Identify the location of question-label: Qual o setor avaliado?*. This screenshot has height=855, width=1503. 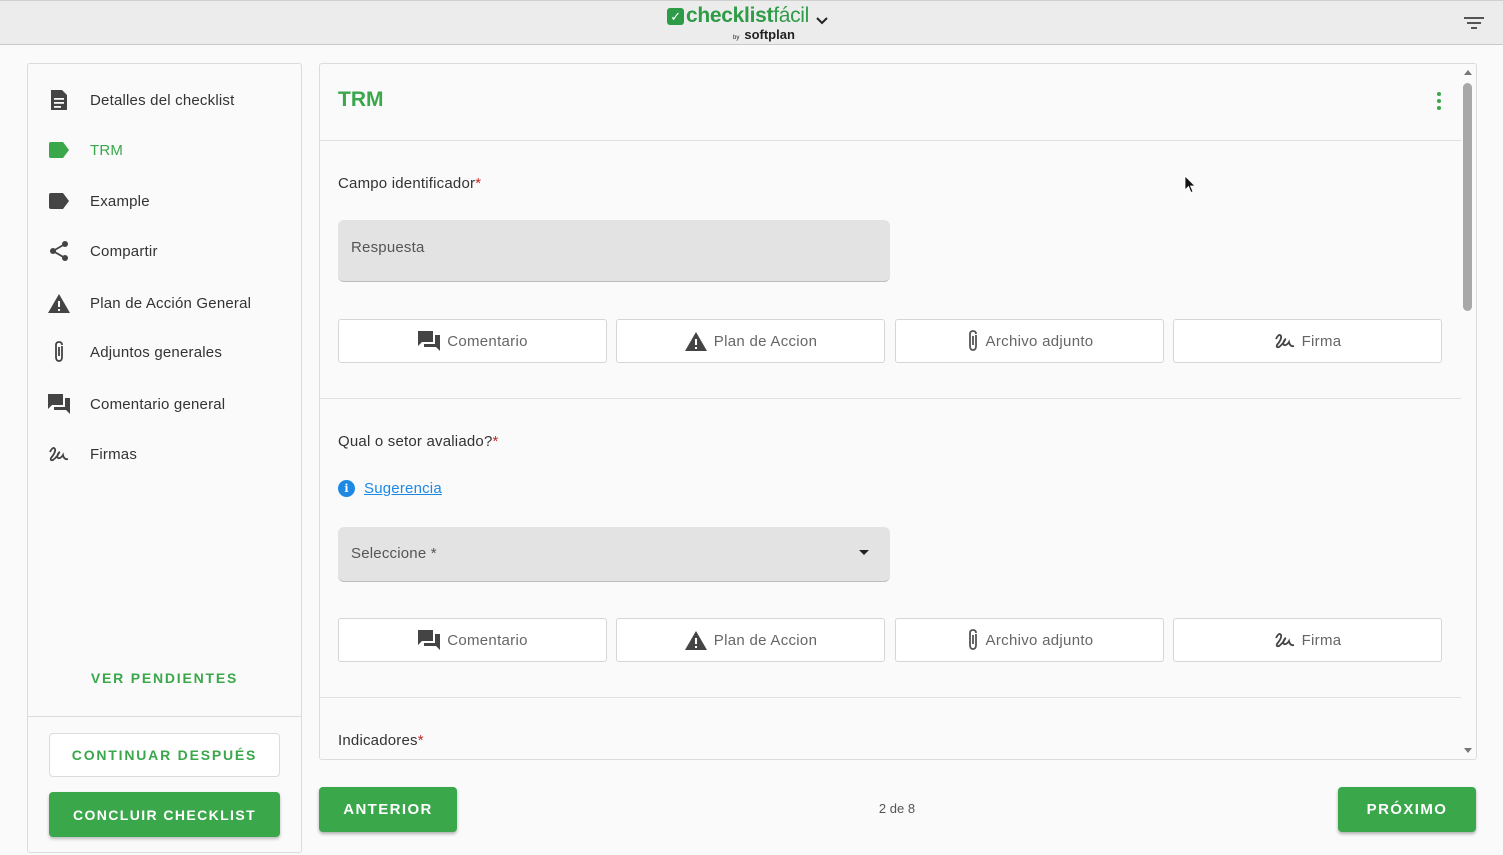
(418, 441).